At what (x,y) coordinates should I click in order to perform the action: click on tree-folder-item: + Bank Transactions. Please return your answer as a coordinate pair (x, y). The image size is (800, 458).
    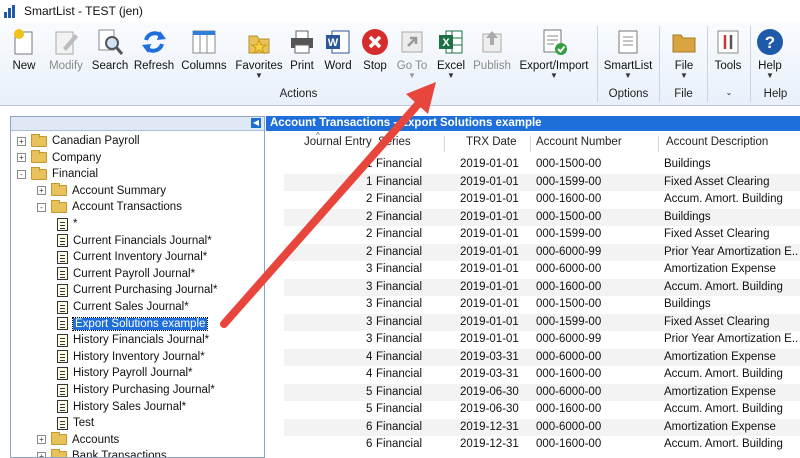
    Looking at the image, I should click on (102, 452).